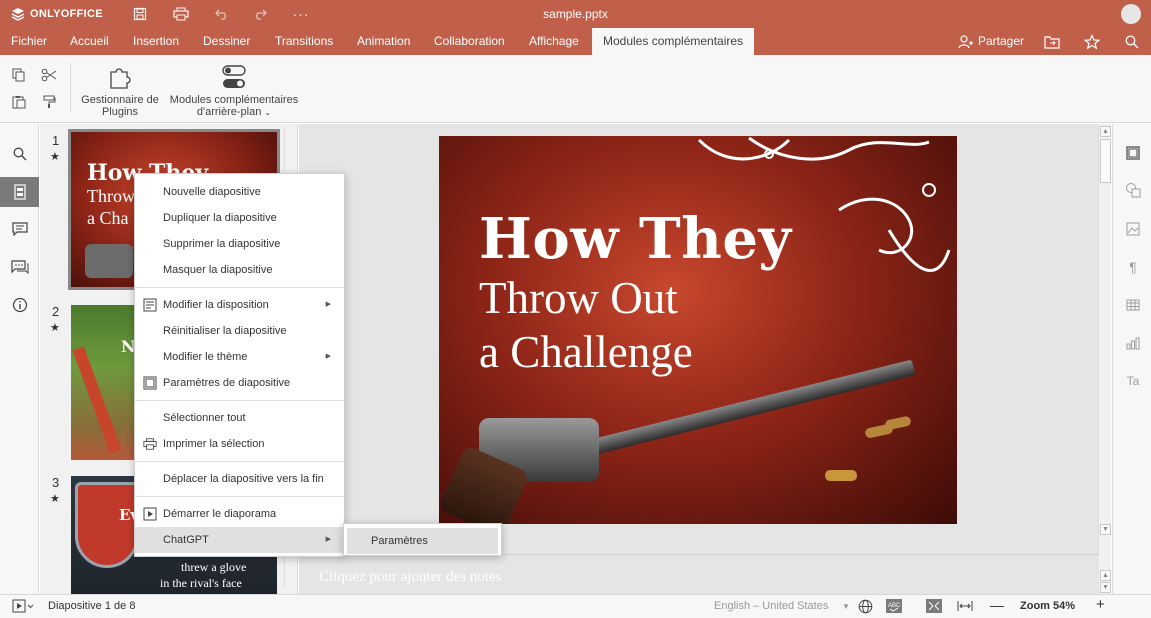 Image resolution: width=1151 pixels, height=618 pixels. What do you see at coordinates (109, 261) in the screenshot?
I see `revolver-grip-image` at bounding box center [109, 261].